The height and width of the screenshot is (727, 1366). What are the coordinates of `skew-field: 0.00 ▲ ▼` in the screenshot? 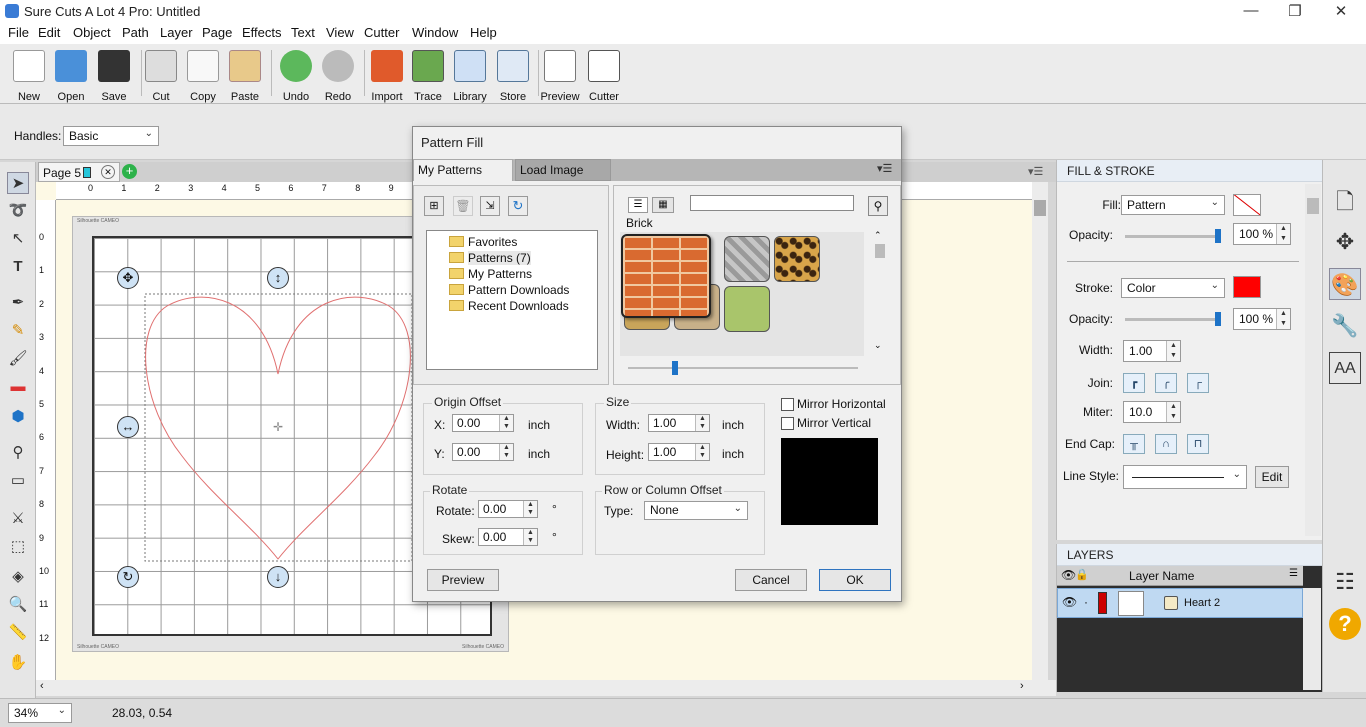 It's located at (508, 537).